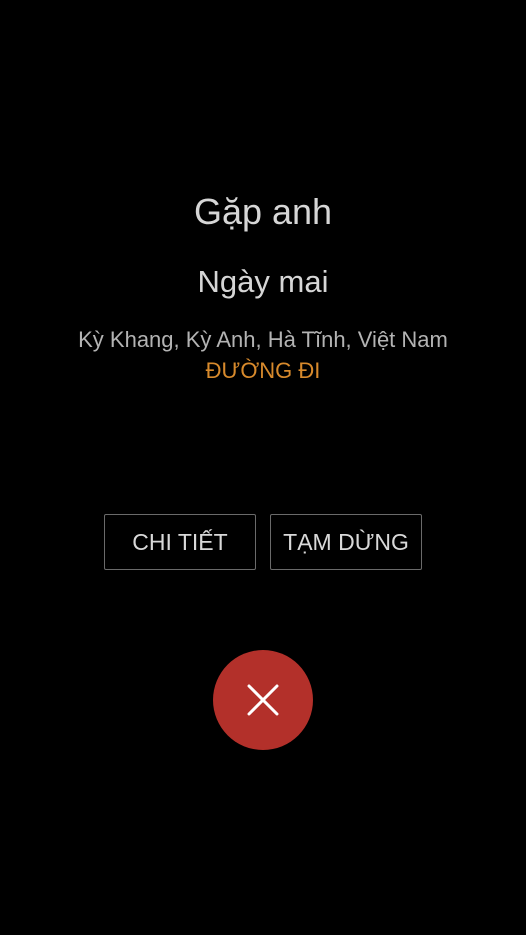  I want to click on dismiss-button, so click(263, 700).